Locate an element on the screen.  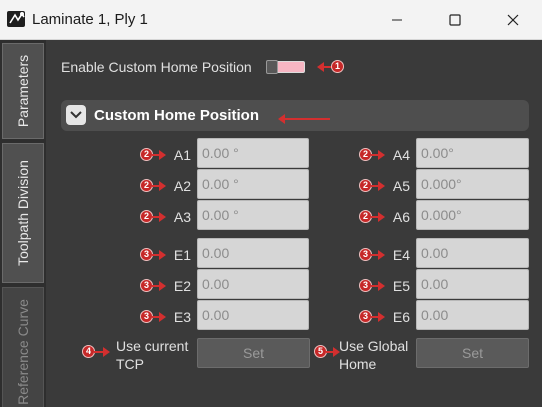
tab-reference-curve: Reference Curve is located at coordinates (23, 347).